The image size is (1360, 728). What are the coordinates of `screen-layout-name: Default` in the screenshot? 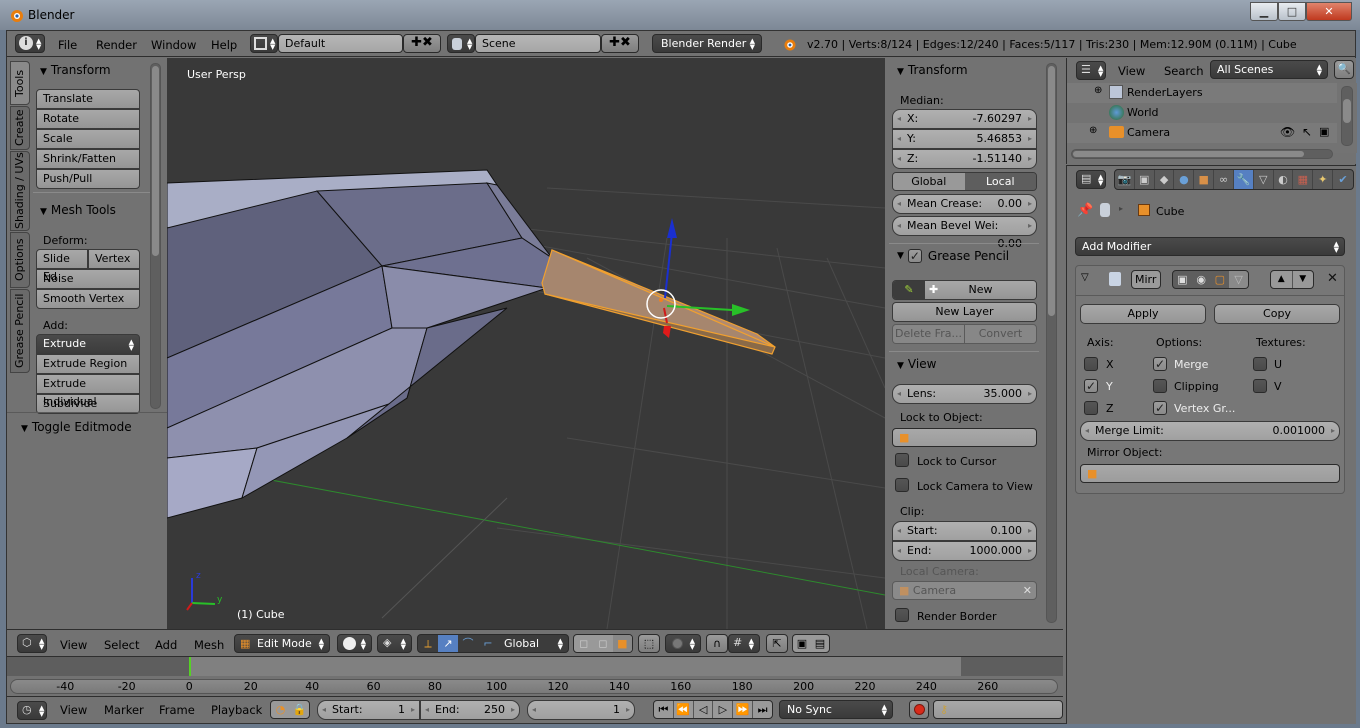 It's located at (340, 43).